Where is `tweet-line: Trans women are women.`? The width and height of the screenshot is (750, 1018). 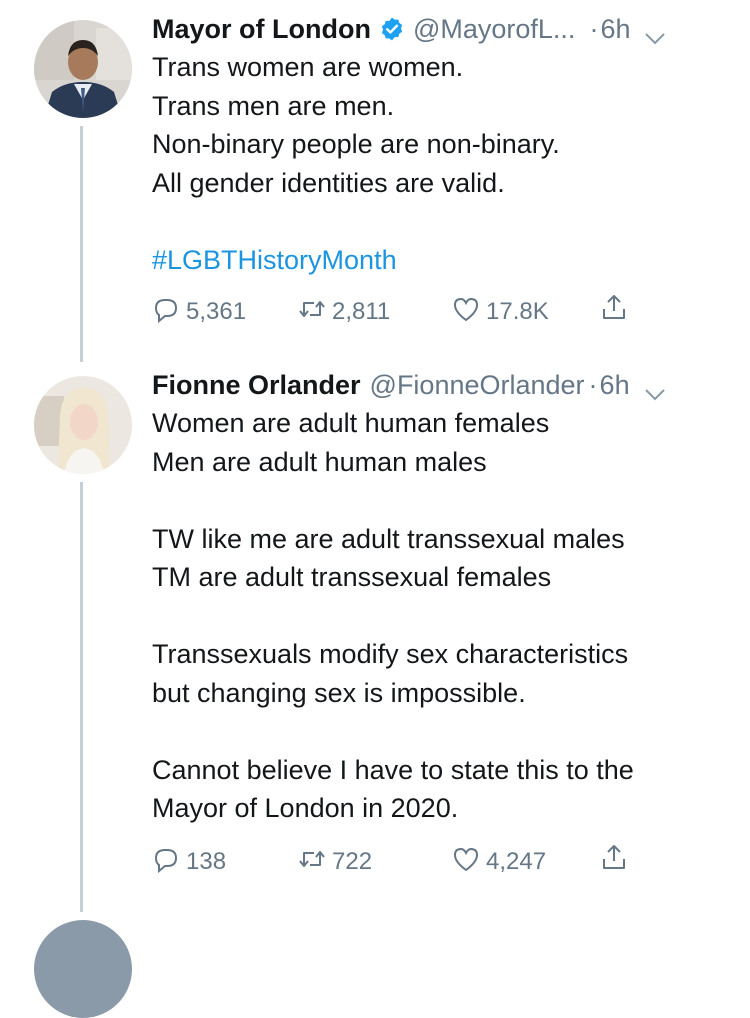 tweet-line: Trans women are women. is located at coordinates (308, 67).